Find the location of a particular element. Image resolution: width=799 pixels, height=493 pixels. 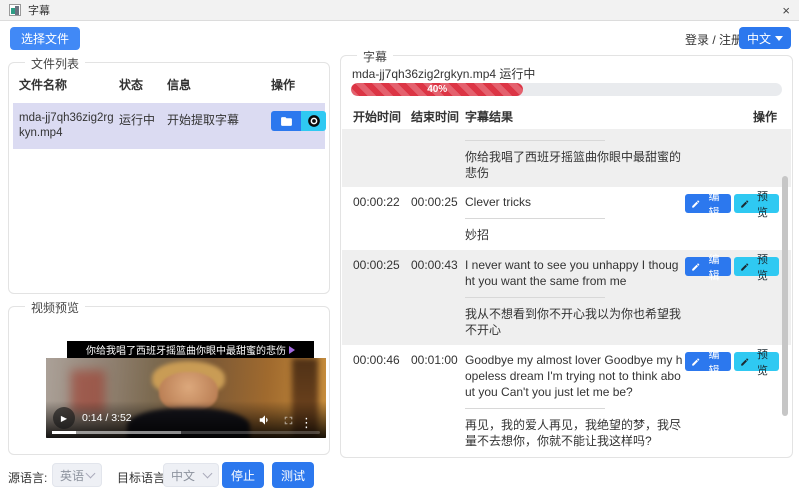

col-actions: 操作 is located at coordinates (283, 85).